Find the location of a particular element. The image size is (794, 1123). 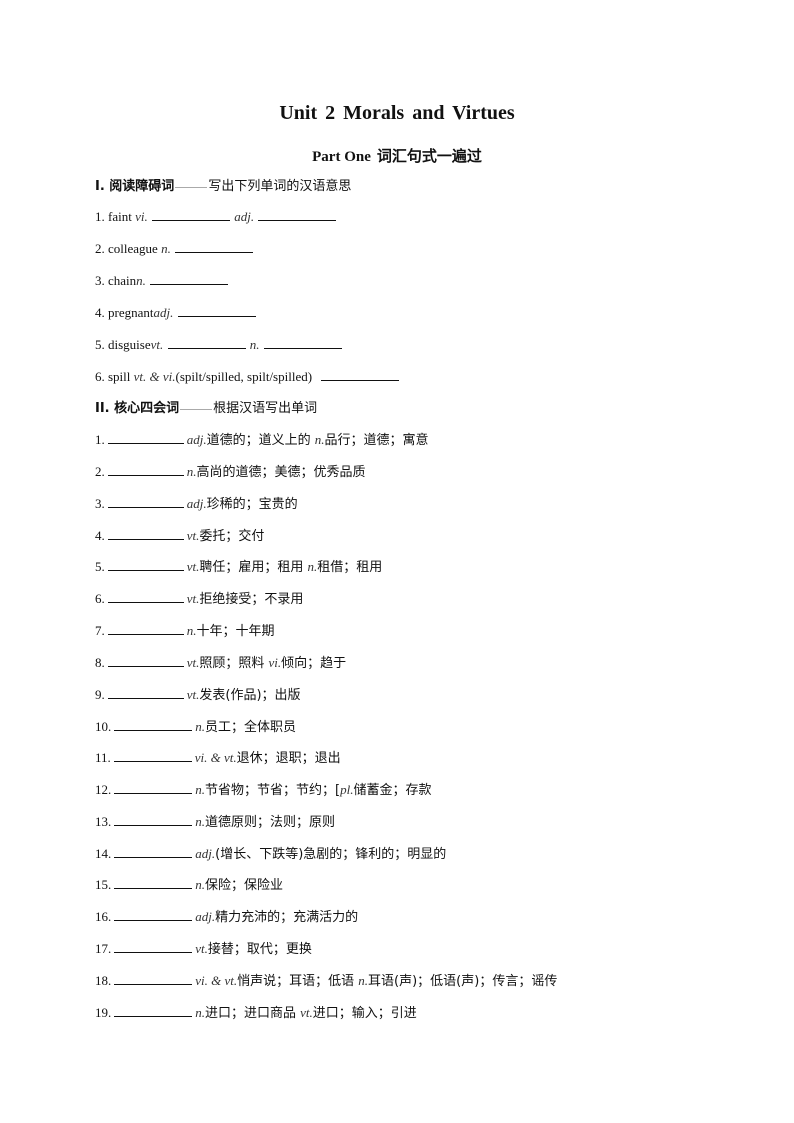

part-of-speech: vi. is located at coordinates (141, 216).